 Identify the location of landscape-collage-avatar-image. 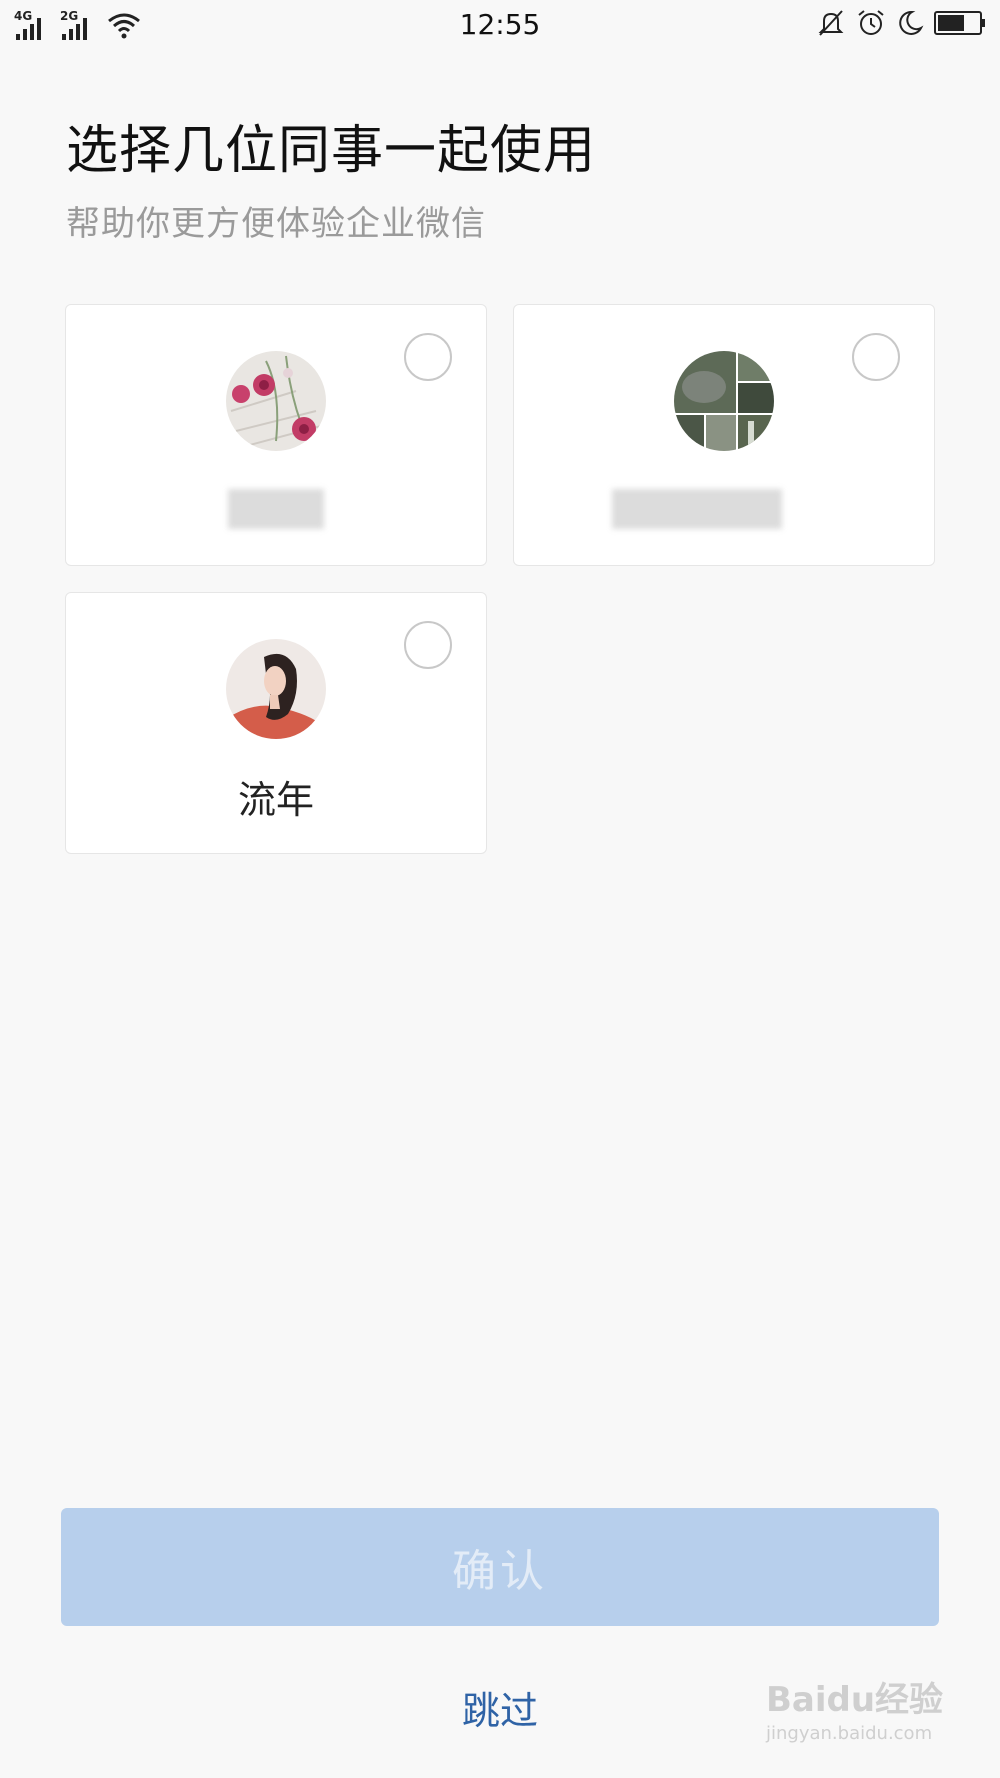
(724, 401).